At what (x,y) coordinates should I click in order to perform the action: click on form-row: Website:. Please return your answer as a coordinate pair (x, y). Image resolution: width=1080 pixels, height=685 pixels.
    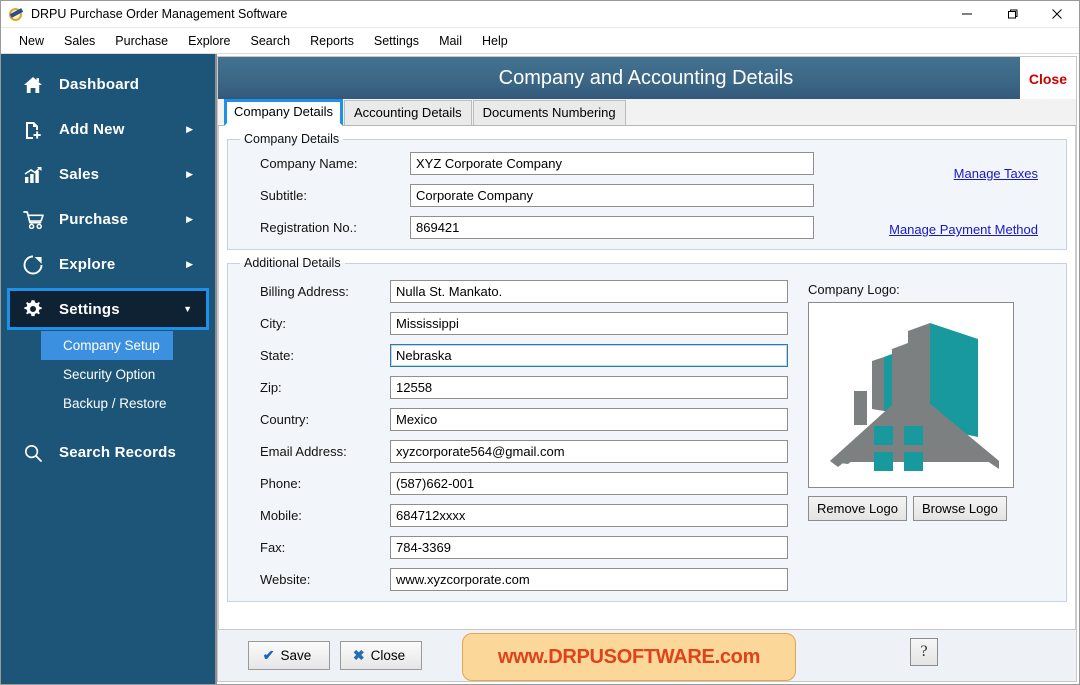
    Looking at the image, I should click on (529, 579).